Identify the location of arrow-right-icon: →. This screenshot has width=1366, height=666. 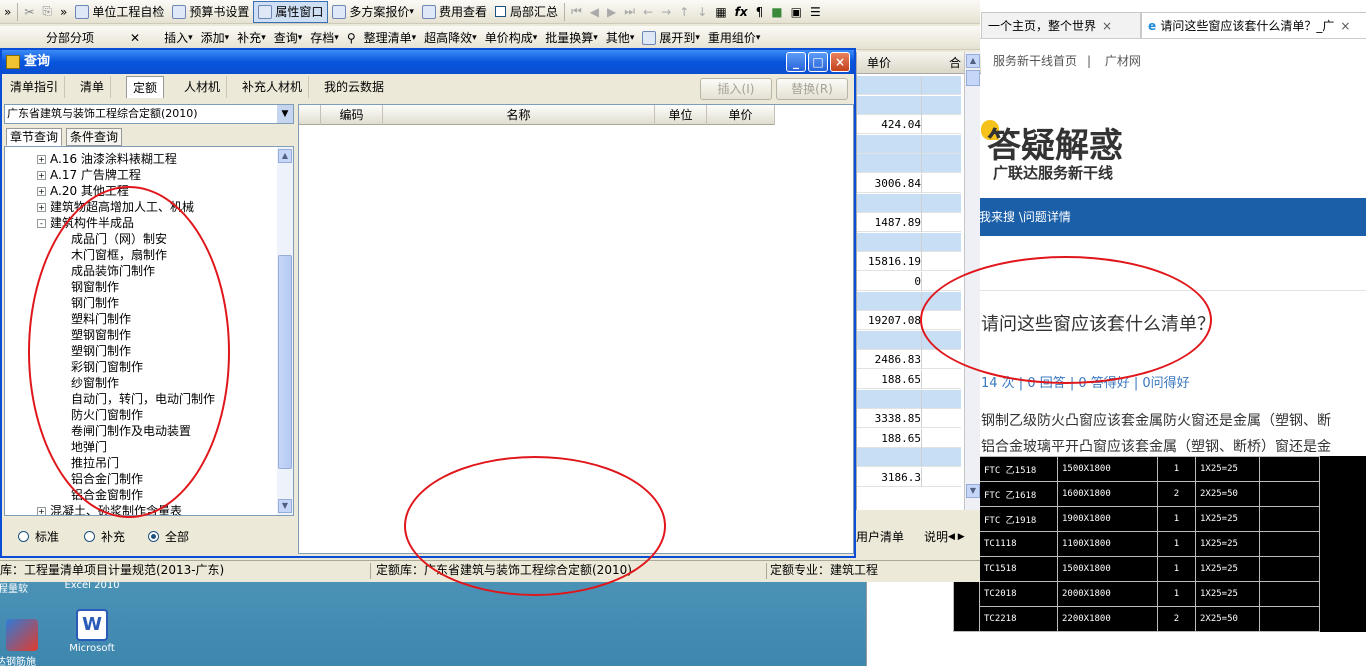
(666, 12).